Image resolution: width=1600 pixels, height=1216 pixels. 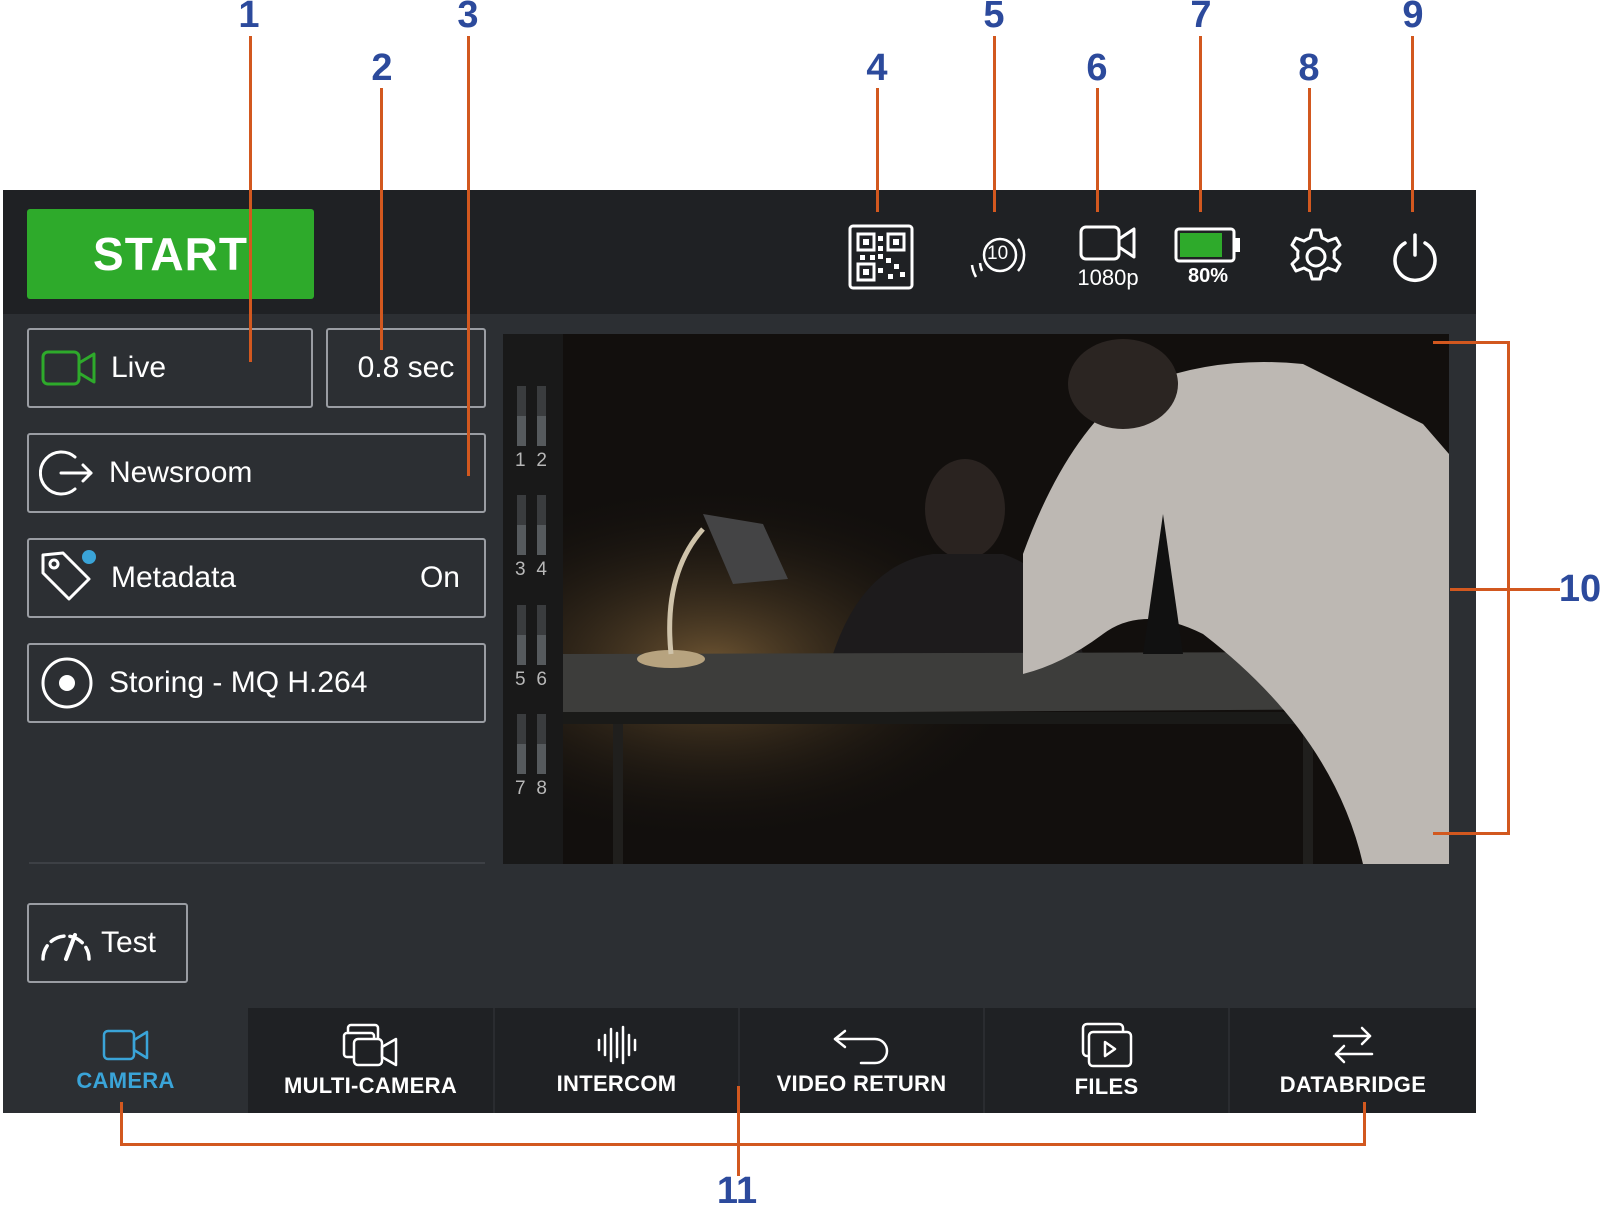 I want to click on callout-9: 9, so click(x=1413, y=18).